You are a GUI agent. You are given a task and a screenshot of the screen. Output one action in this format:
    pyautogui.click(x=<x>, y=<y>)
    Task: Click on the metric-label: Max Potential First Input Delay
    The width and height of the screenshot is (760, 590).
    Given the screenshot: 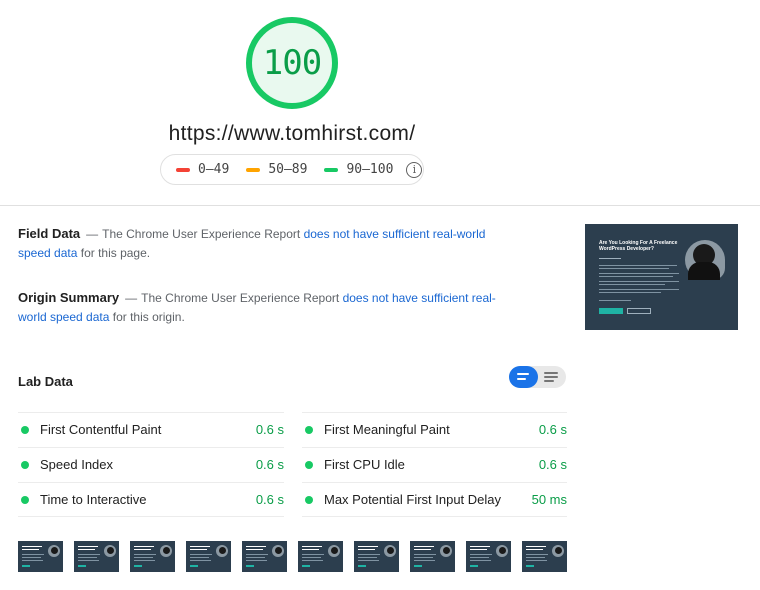 What is the action you would take?
    pyautogui.click(x=413, y=499)
    